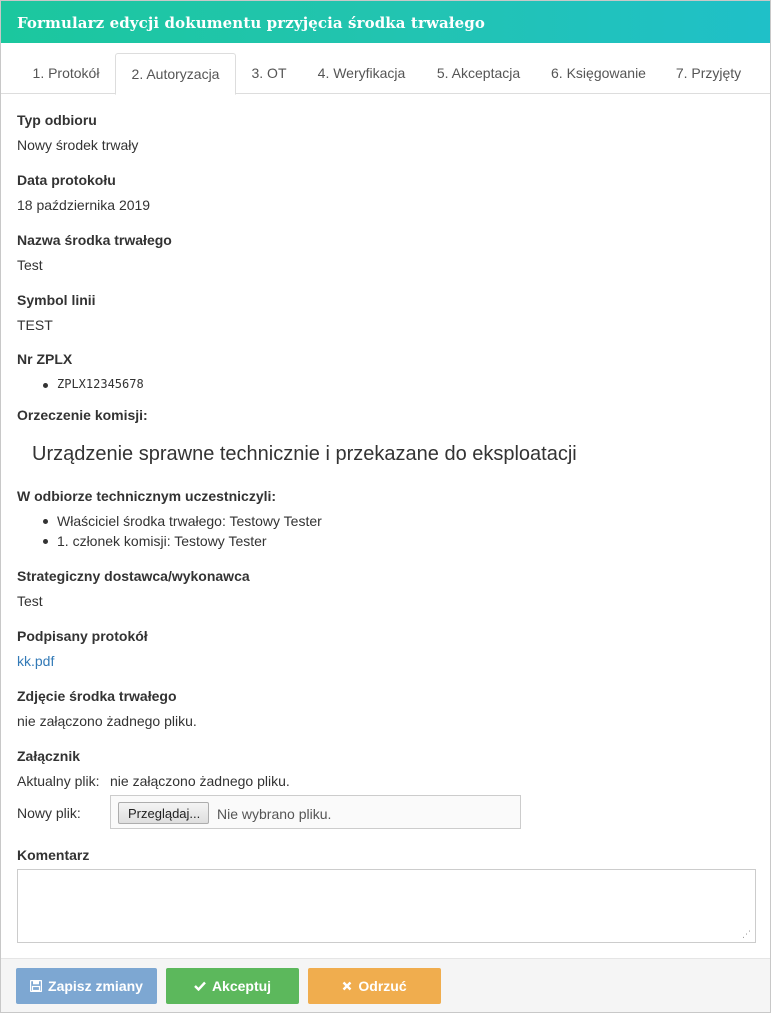 Image resolution: width=771 pixels, height=1013 pixels. I want to click on check-icon, so click(200, 986).